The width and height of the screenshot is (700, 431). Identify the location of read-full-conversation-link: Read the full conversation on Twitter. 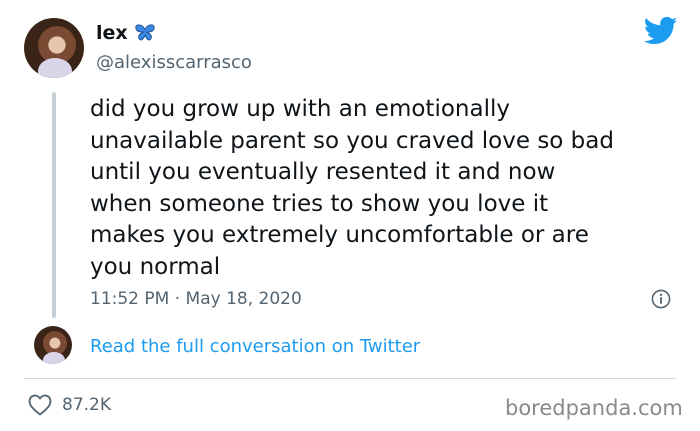
(255, 346).